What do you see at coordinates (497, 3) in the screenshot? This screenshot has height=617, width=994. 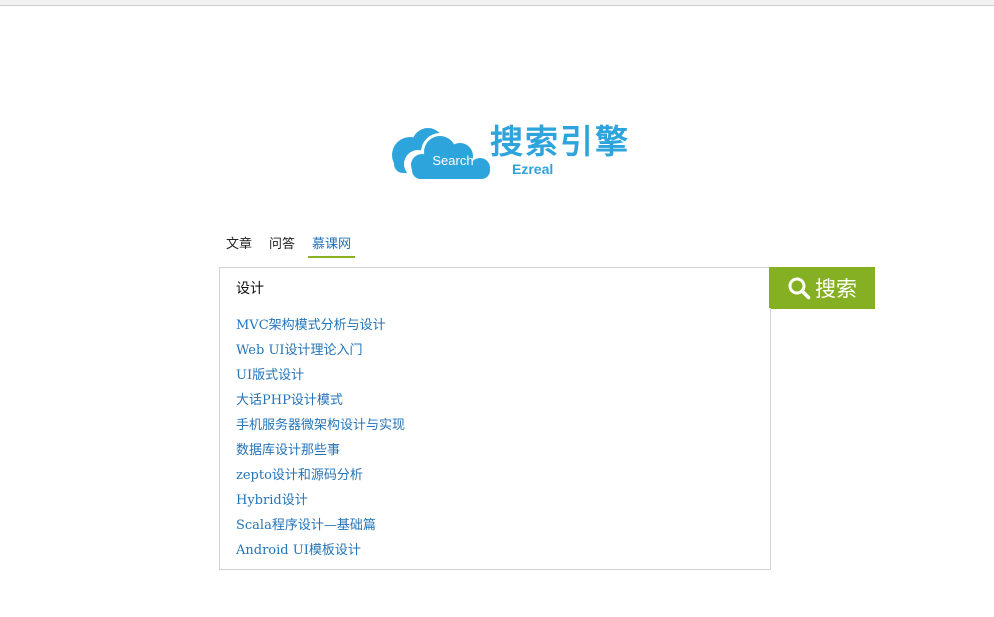 I see `browser-top-border` at bounding box center [497, 3].